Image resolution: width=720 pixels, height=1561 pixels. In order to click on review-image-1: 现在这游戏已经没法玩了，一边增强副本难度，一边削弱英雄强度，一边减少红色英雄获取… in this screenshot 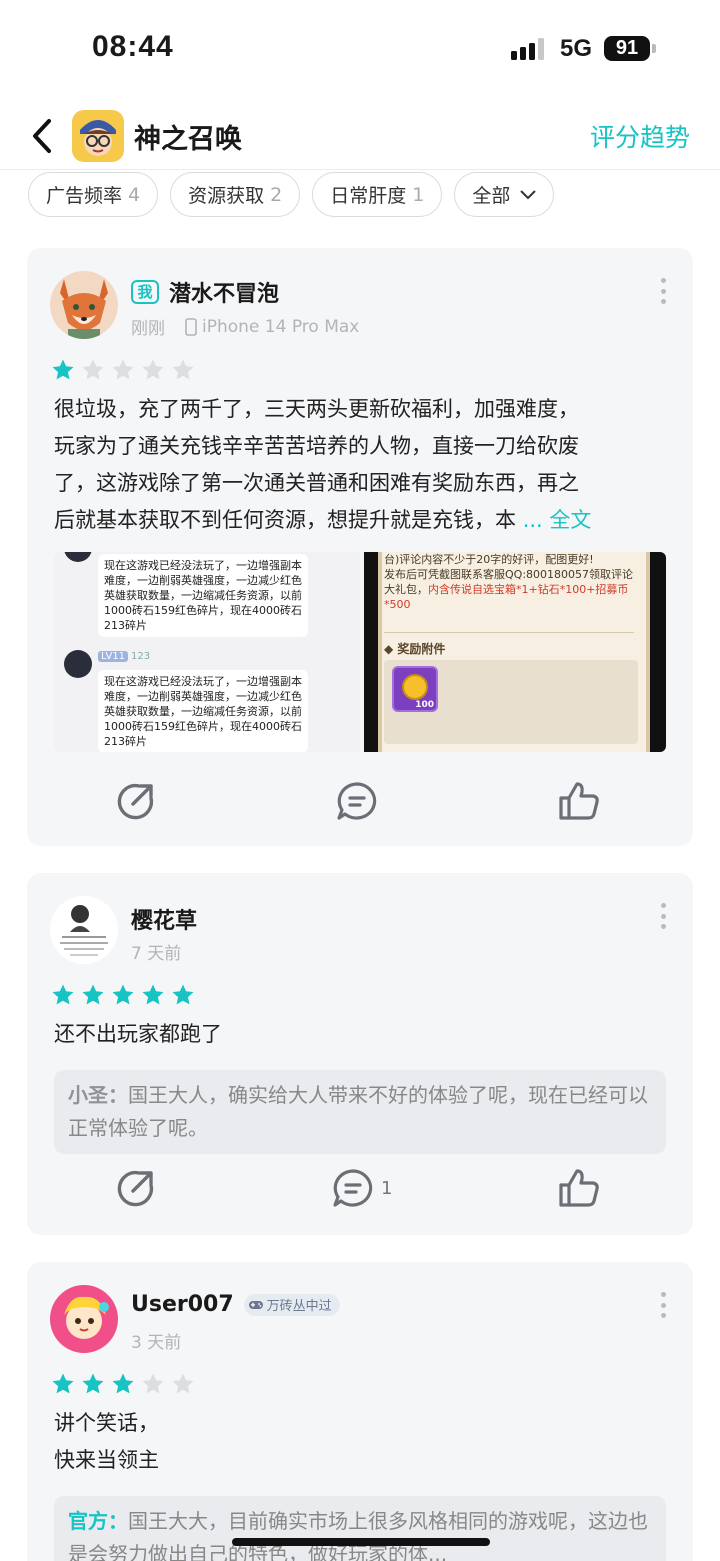, I will do `click(207, 652)`.